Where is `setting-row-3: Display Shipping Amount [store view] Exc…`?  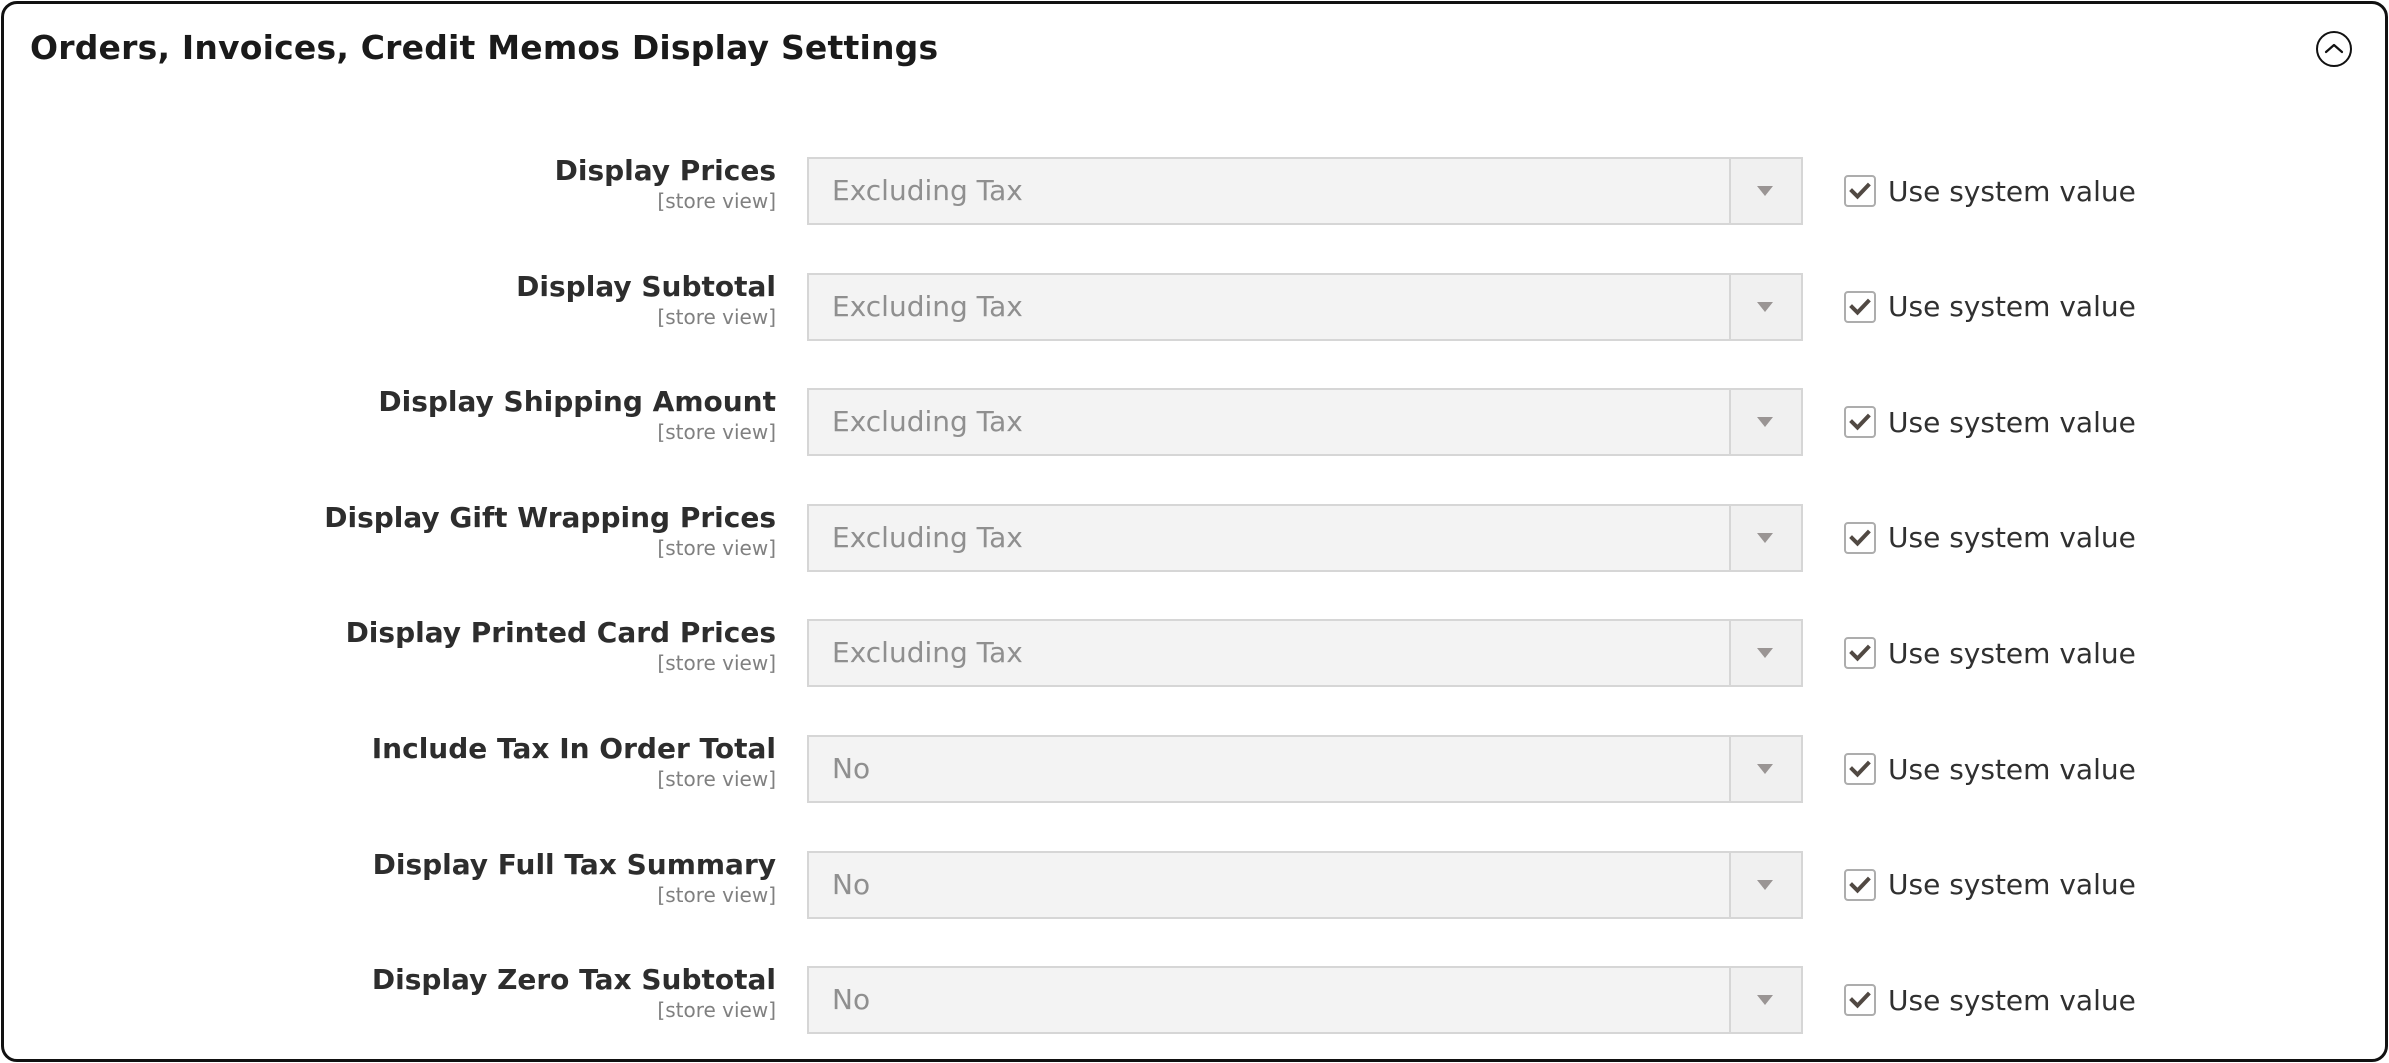 setting-row-3: Display Shipping Amount [store view] Exc… is located at coordinates (1194, 421).